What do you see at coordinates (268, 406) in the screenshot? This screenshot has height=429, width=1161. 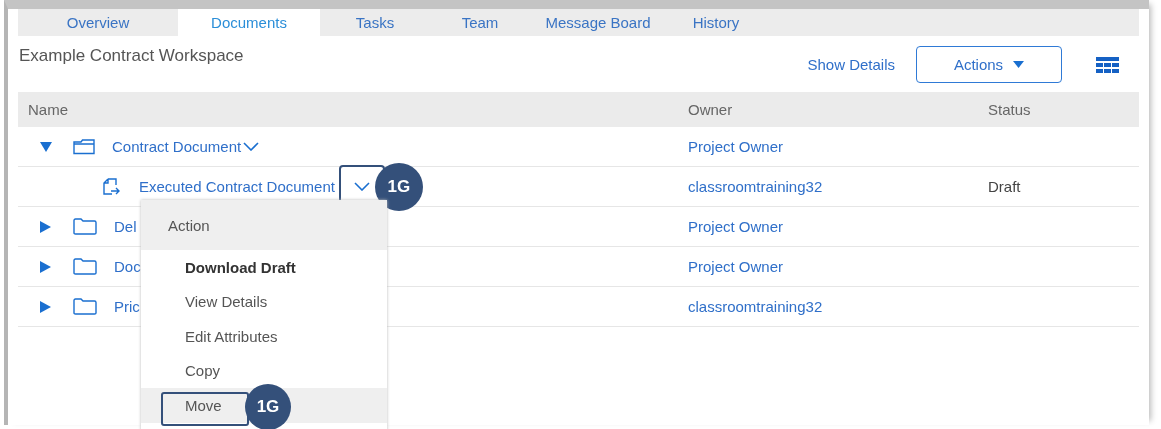 I see `step-tooltip: 1G` at bounding box center [268, 406].